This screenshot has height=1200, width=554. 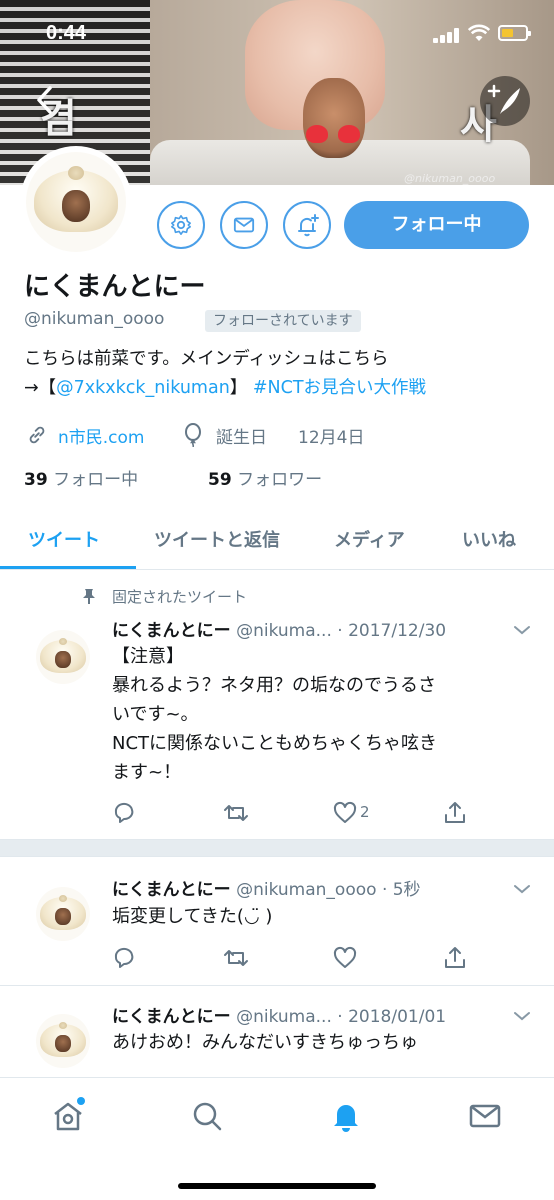 What do you see at coordinates (143, 388) in the screenshot?
I see `bio-mention-link: @7xkxkck_nikuman` at bounding box center [143, 388].